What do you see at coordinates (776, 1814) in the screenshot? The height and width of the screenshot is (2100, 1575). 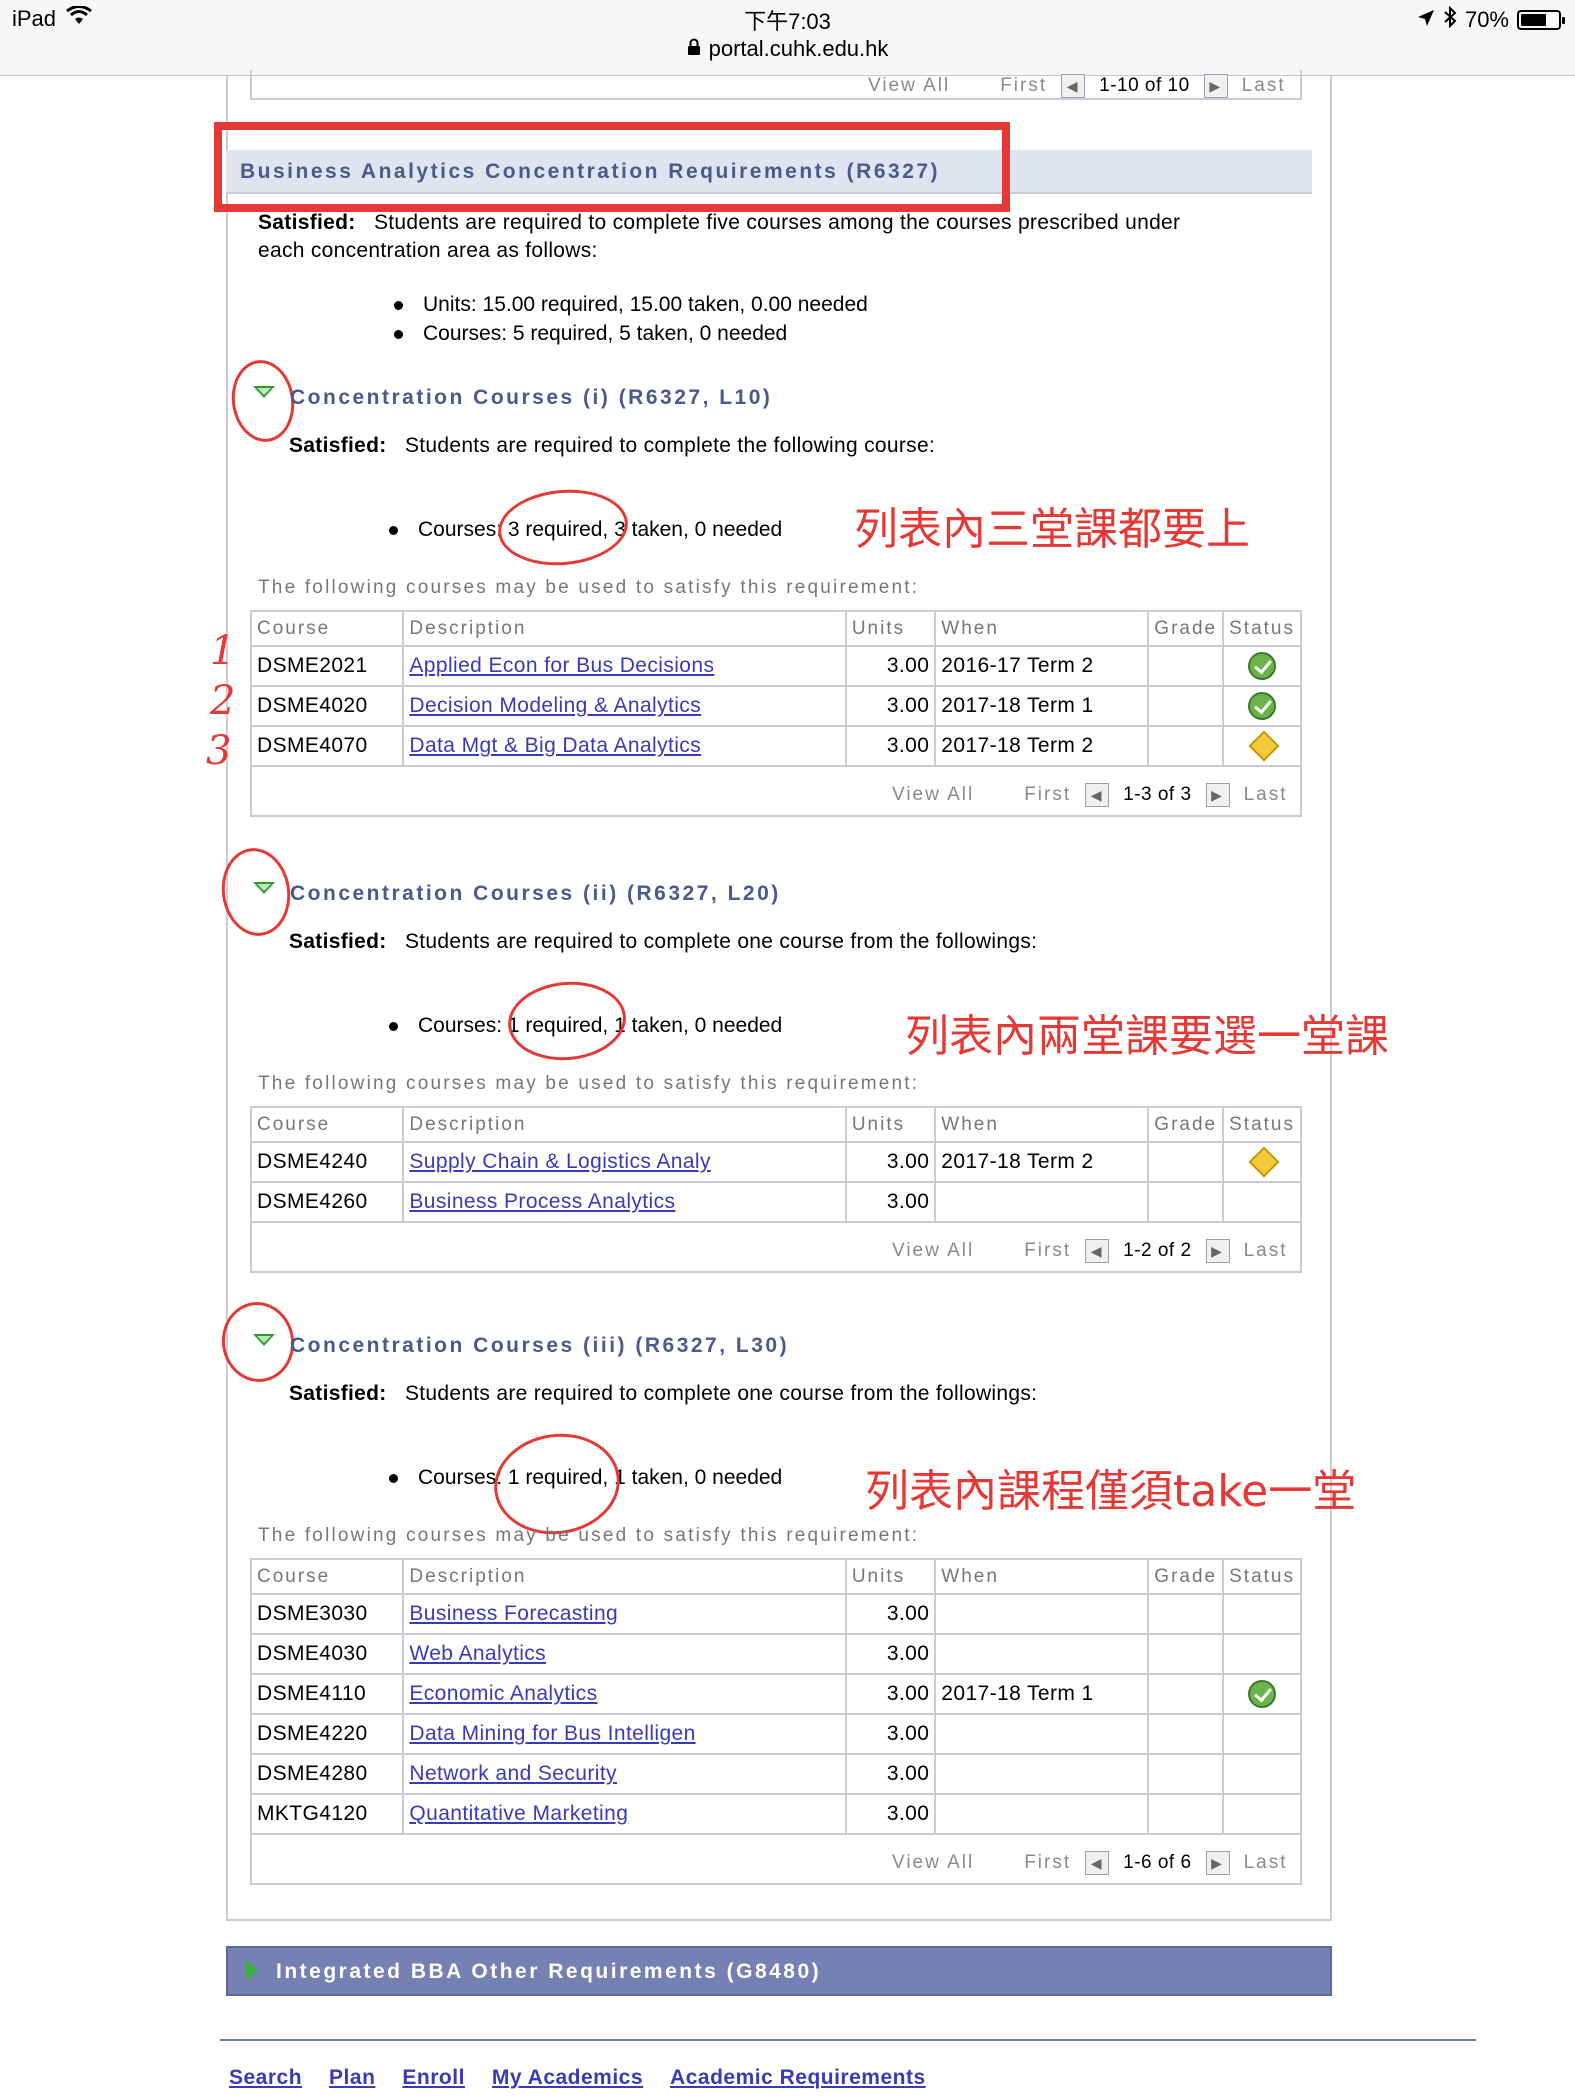 I see `table-row: MKTG4120 Quantitative Marketing 3.00` at bounding box center [776, 1814].